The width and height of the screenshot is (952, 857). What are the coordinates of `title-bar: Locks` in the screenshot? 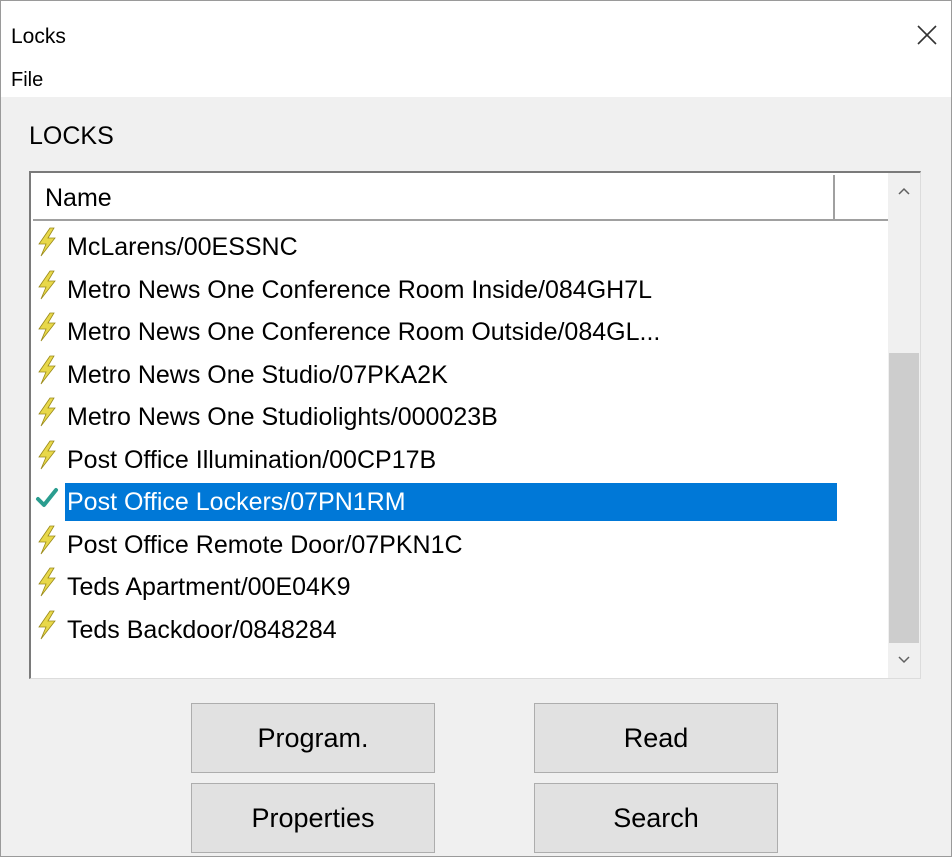 It's located at (476, 31).